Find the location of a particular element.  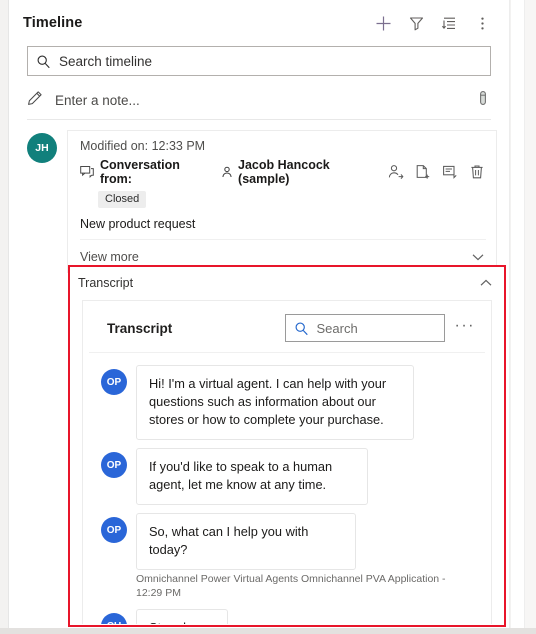

list-item: OP So, what can I help you with today? is located at coordinates (289, 541).